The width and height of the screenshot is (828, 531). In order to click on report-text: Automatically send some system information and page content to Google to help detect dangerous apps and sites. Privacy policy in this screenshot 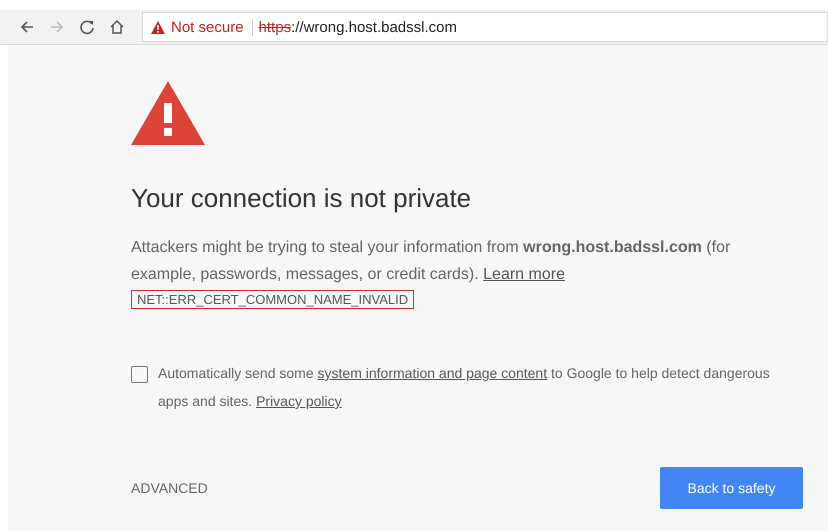, I will do `click(464, 387)`.